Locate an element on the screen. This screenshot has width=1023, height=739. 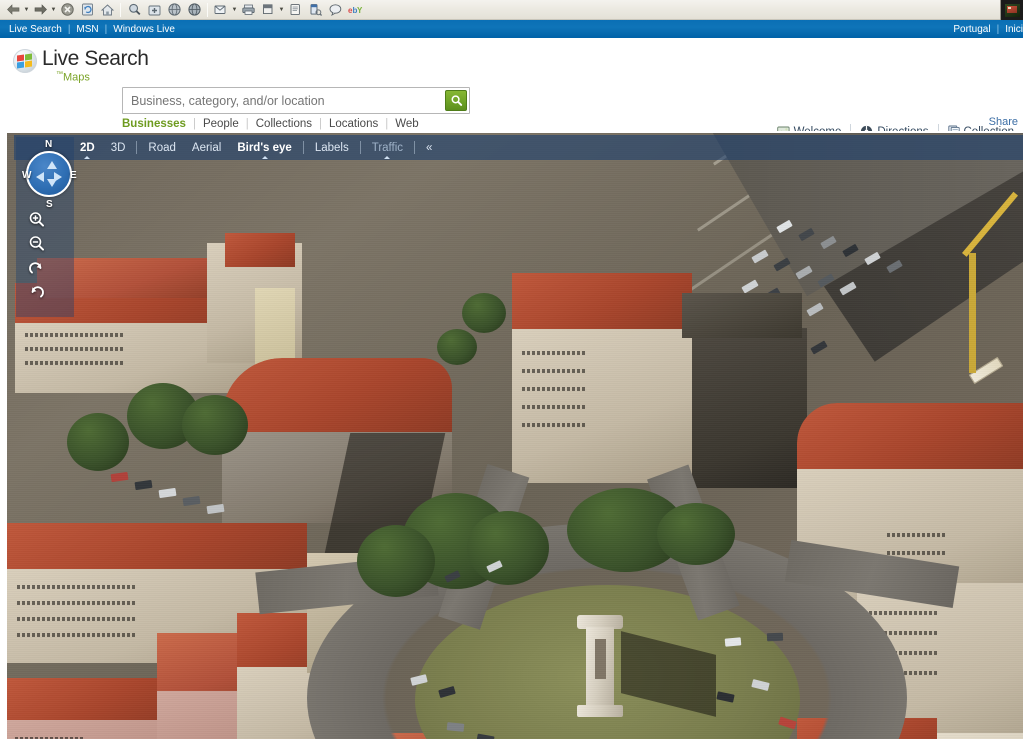
site-logo: Live Search ™Maps is located at coordinates (81, 65).